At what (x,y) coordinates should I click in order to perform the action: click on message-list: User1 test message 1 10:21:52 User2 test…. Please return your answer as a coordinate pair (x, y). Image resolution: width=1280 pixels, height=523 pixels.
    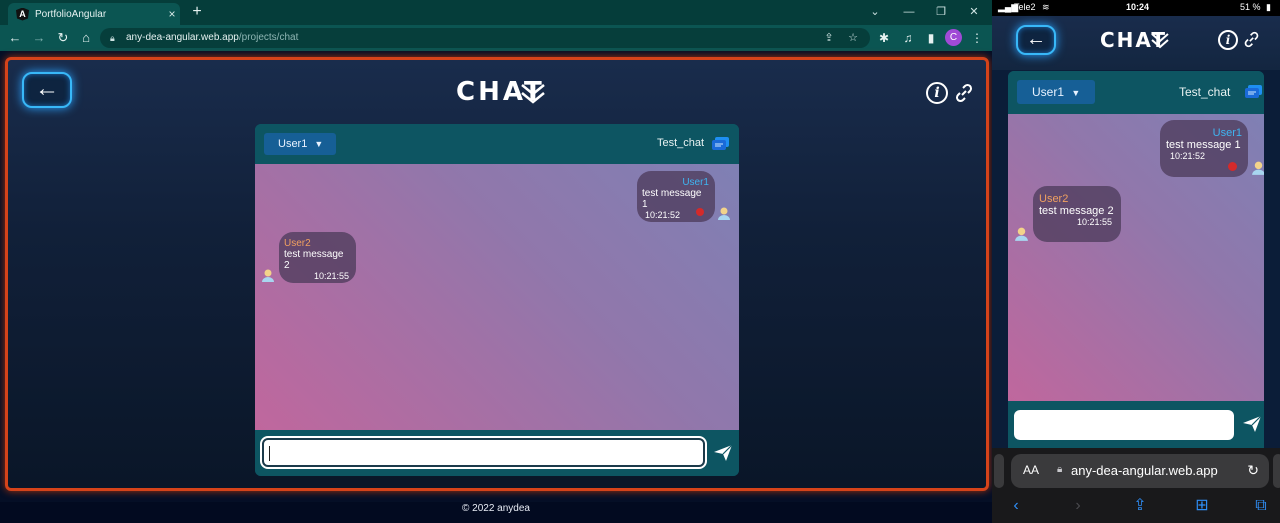
    Looking at the image, I should click on (1136, 257).